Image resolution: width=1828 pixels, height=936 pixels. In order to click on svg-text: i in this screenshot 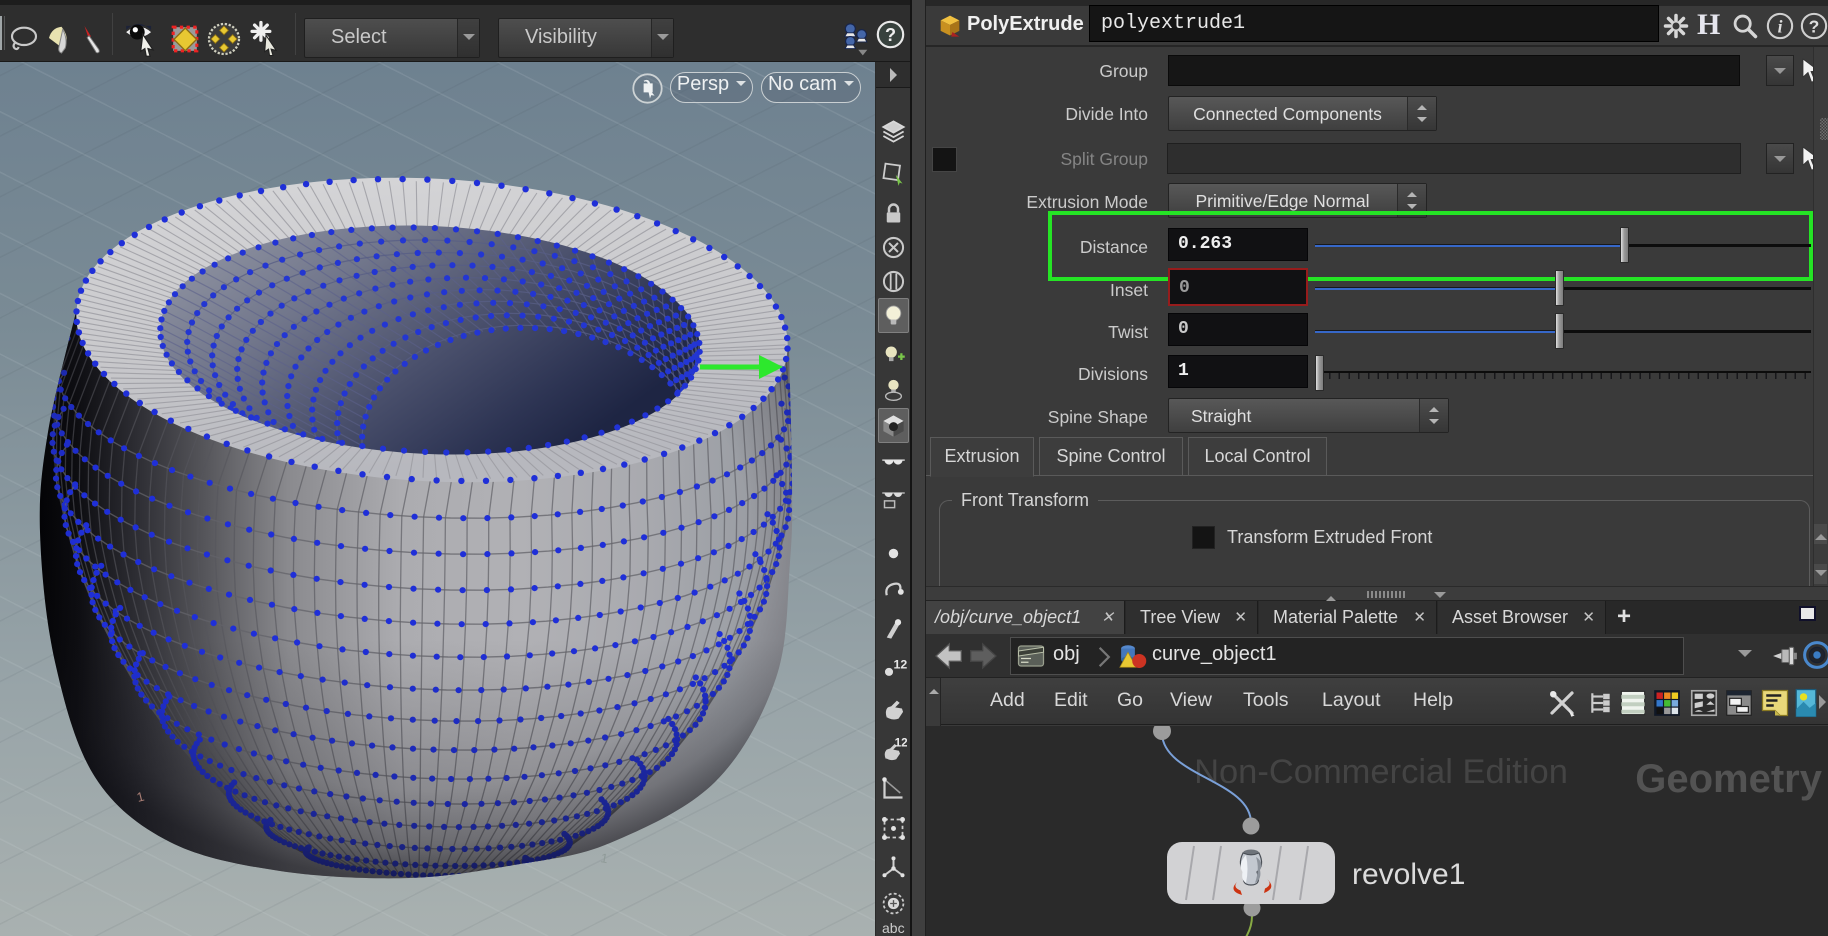, I will do `click(1780, 27)`.